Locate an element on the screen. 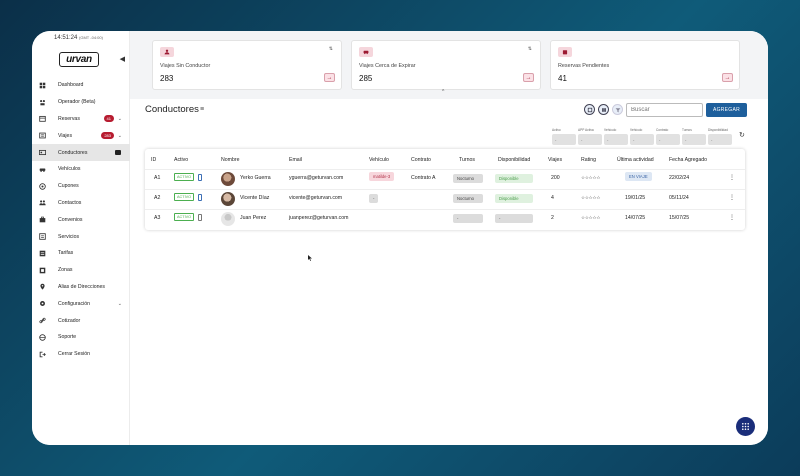  sidebar-item-convenios: Convenios is located at coordinates (81, 219).